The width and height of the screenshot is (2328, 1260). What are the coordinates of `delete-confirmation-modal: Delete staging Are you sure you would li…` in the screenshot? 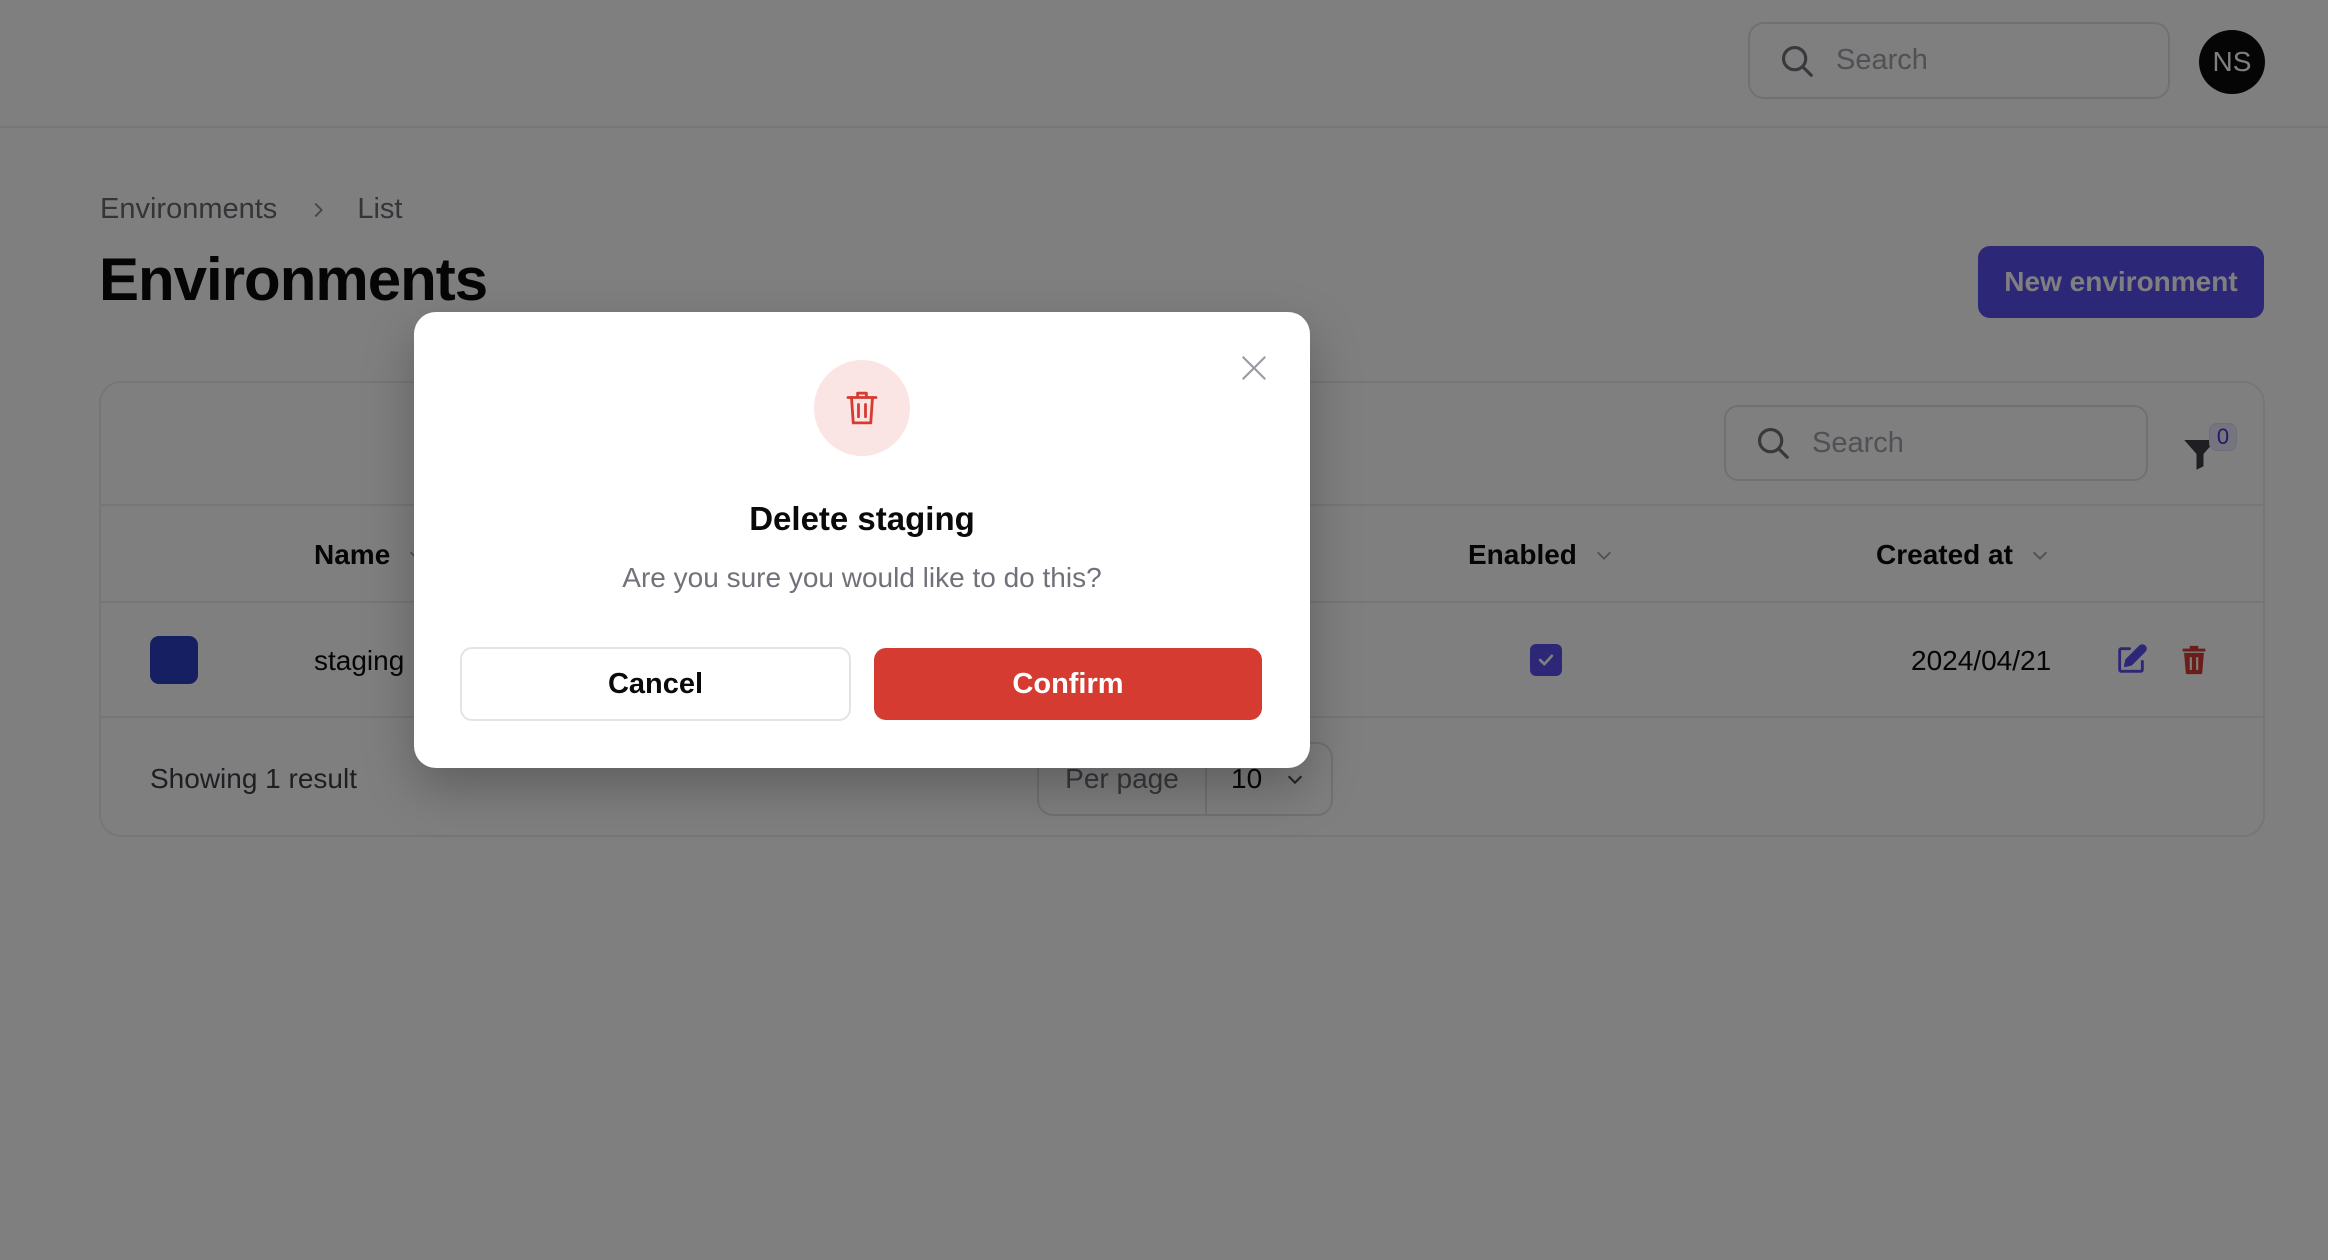 It's located at (862, 540).